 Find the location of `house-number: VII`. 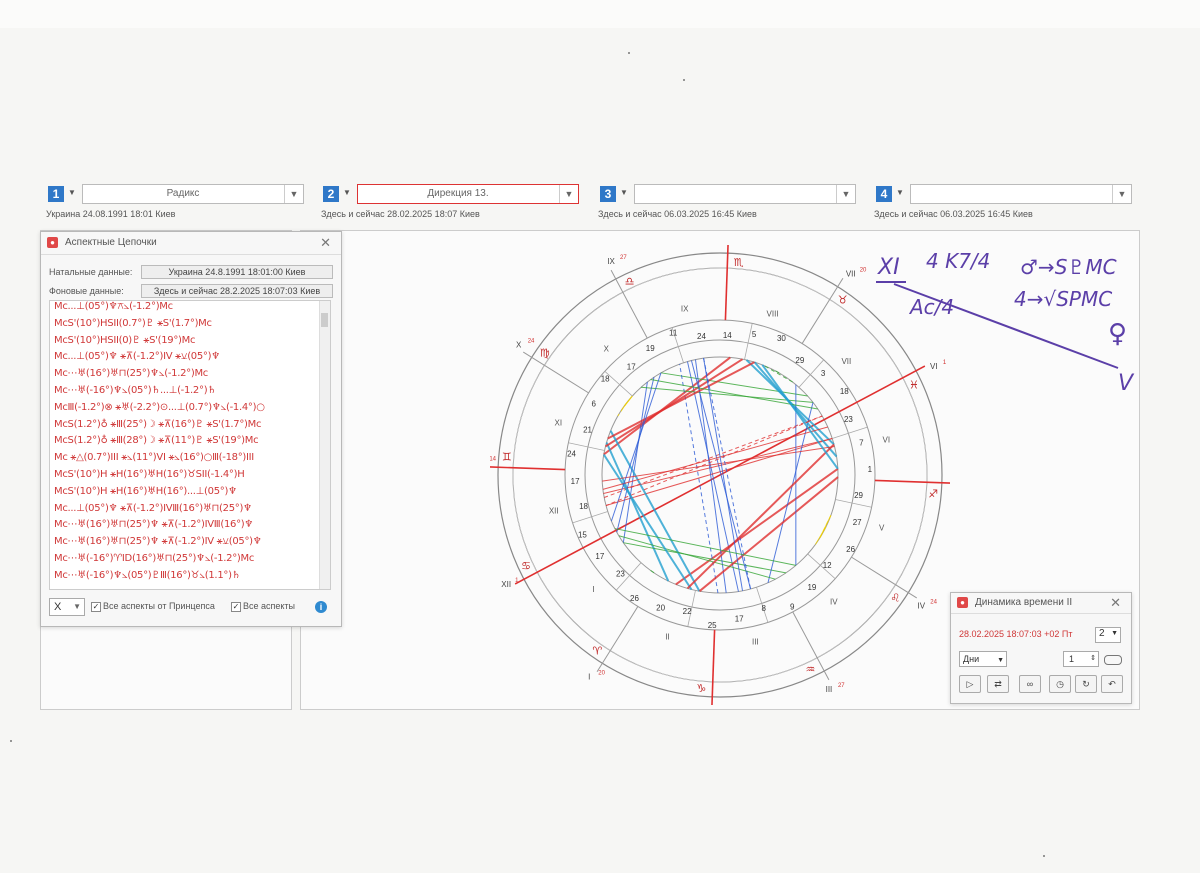

house-number: VII is located at coordinates (846, 361).